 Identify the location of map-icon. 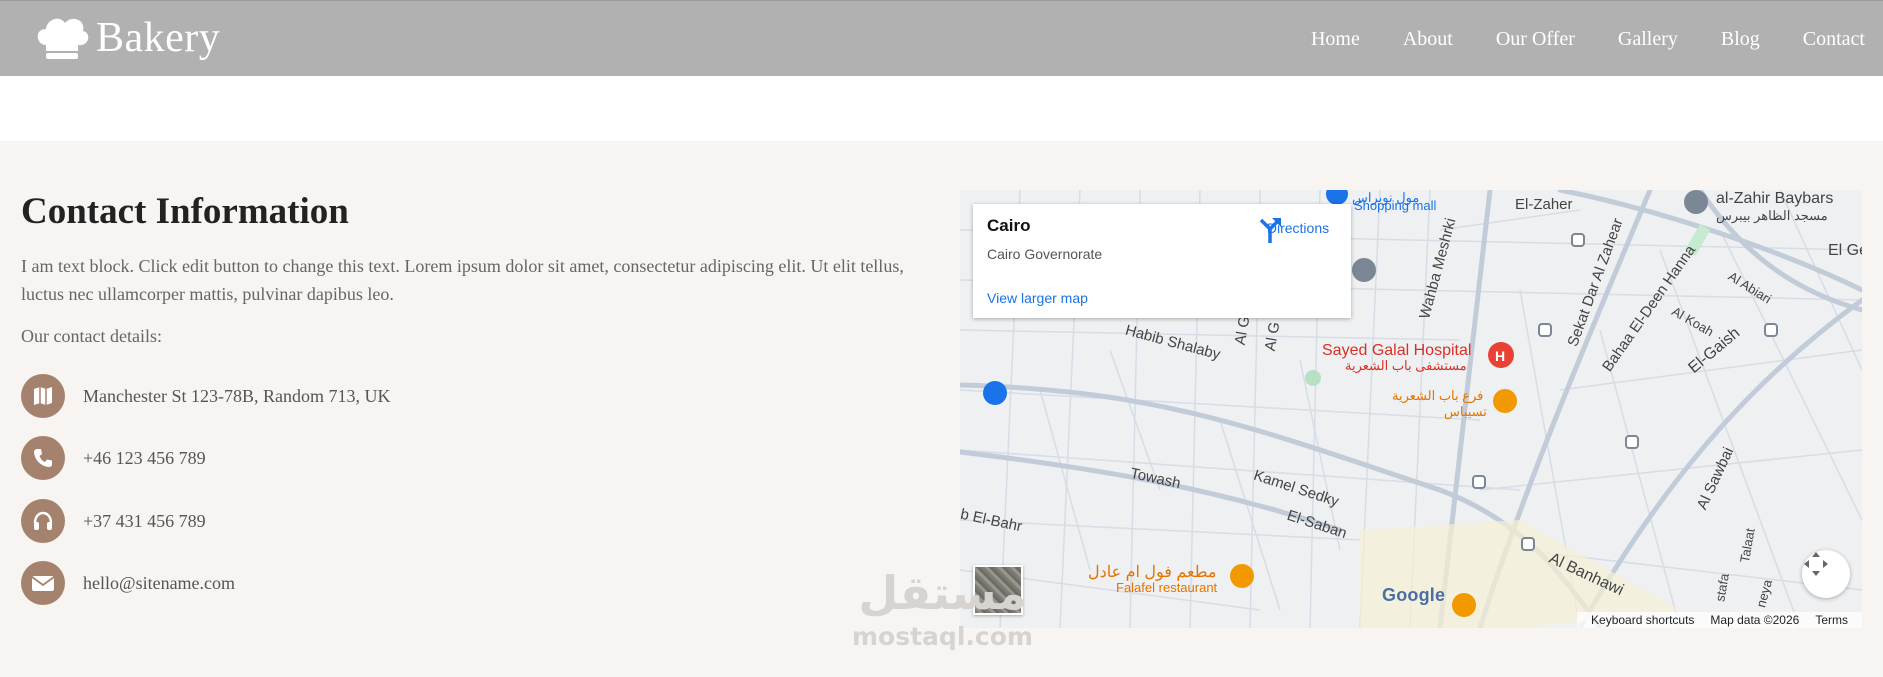
(43, 396).